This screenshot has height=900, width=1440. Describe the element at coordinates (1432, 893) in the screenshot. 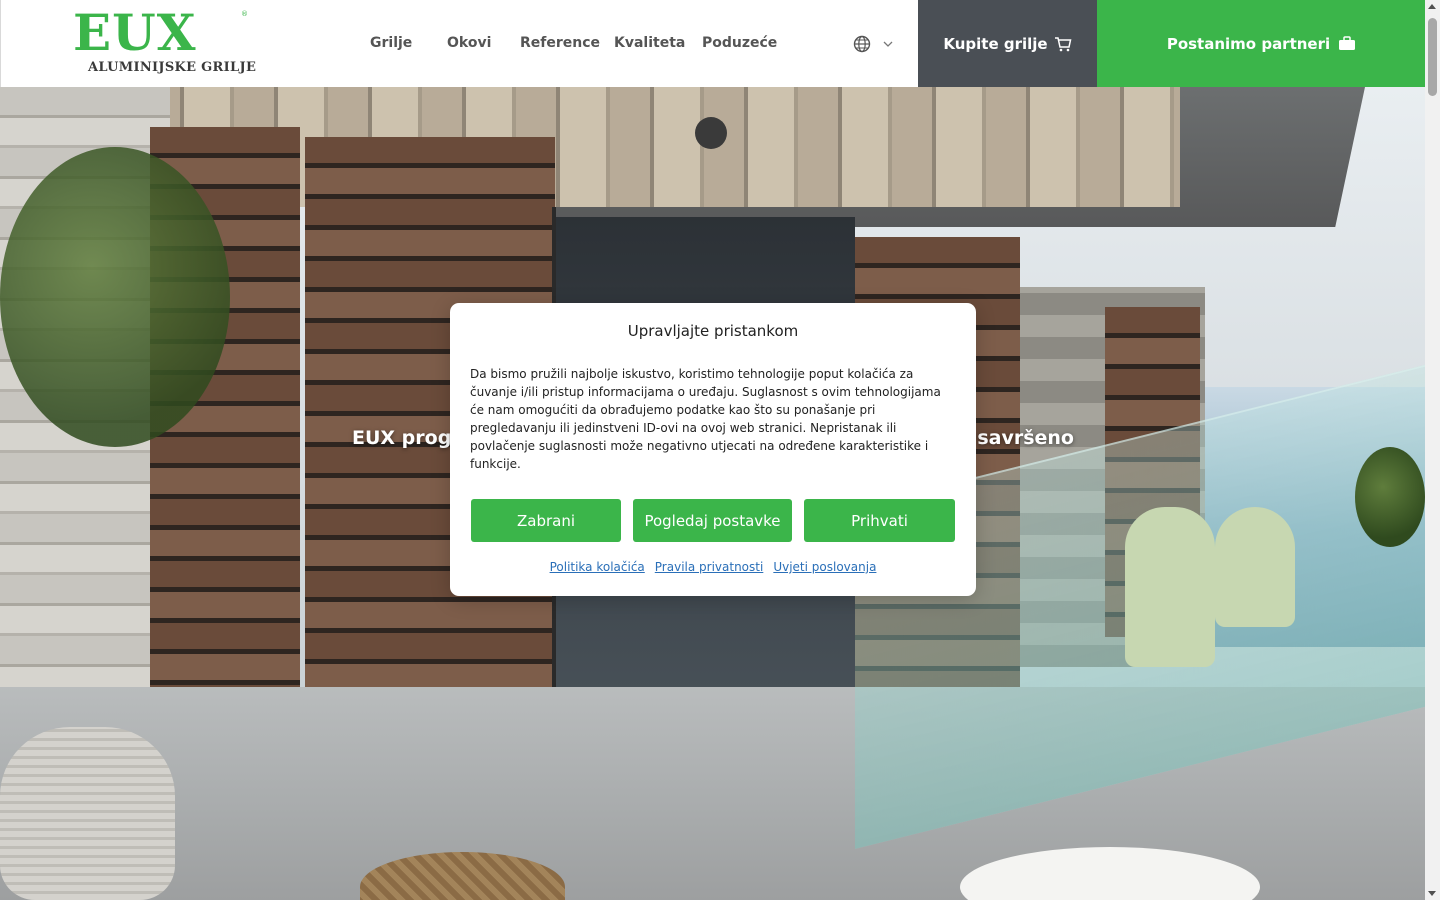

I see `scroll-down-arrow-icon` at that location.